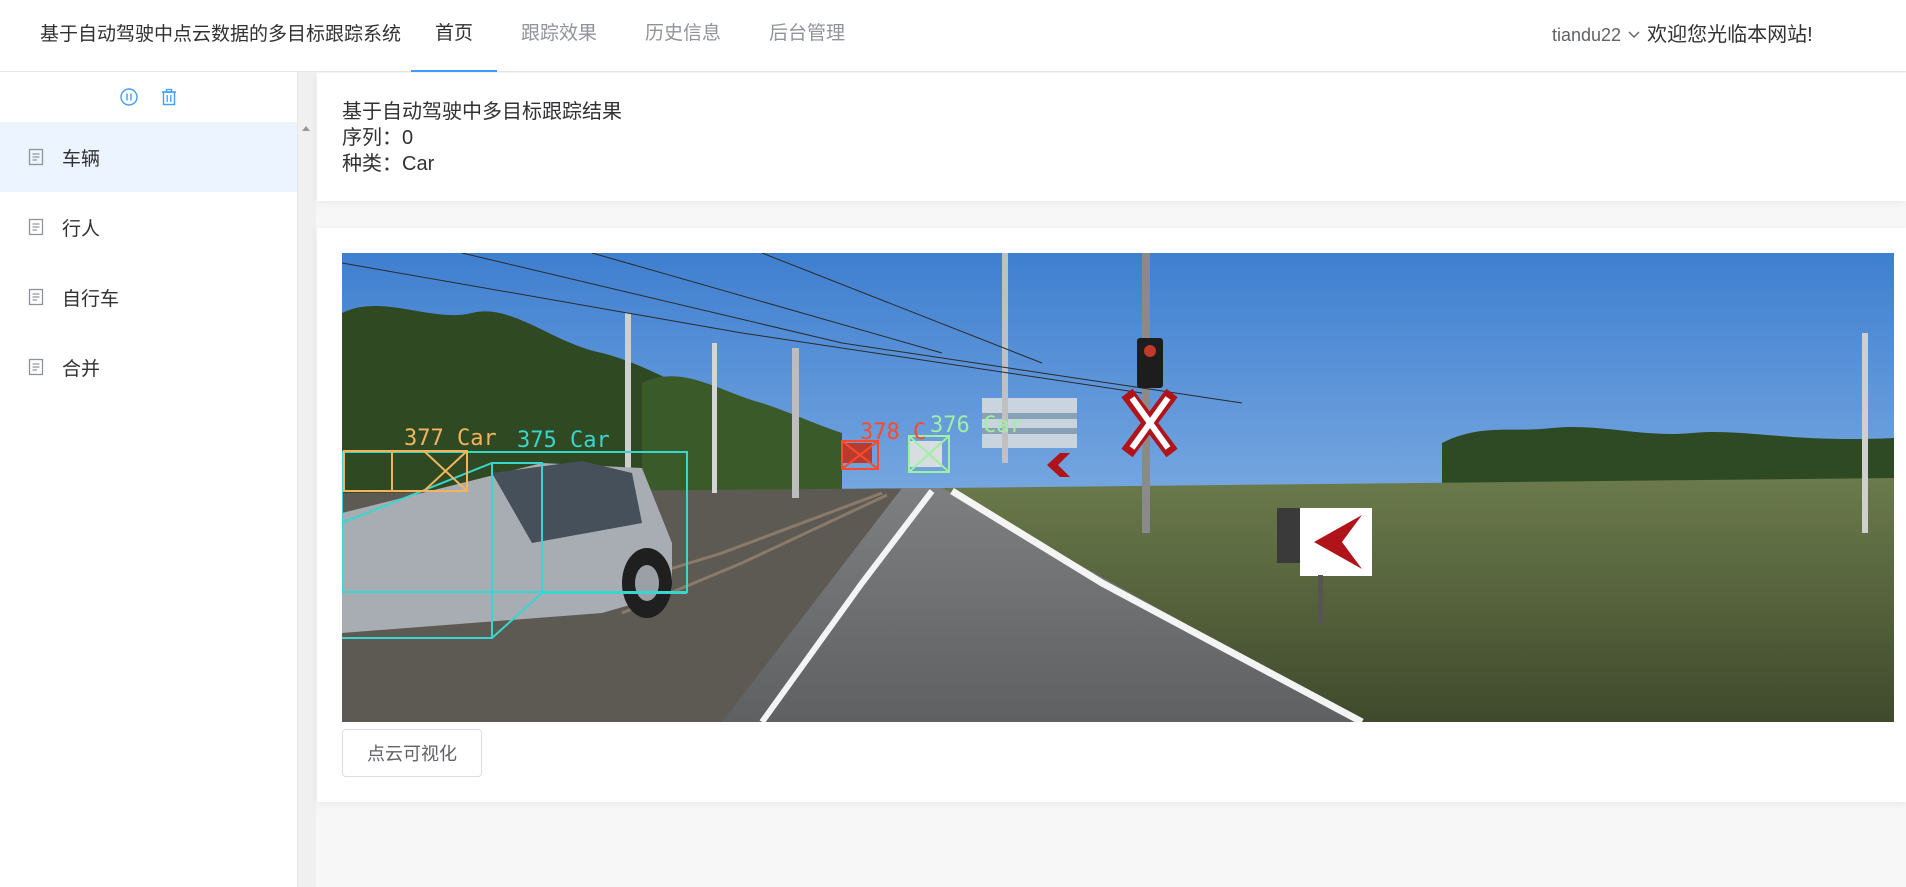 This screenshot has width=1906, height=887. Describe the element at coordinates (482, 112) in the screenshot. I see `result-title: 基于自动驾驶中多目标跟踪结果` at that location.